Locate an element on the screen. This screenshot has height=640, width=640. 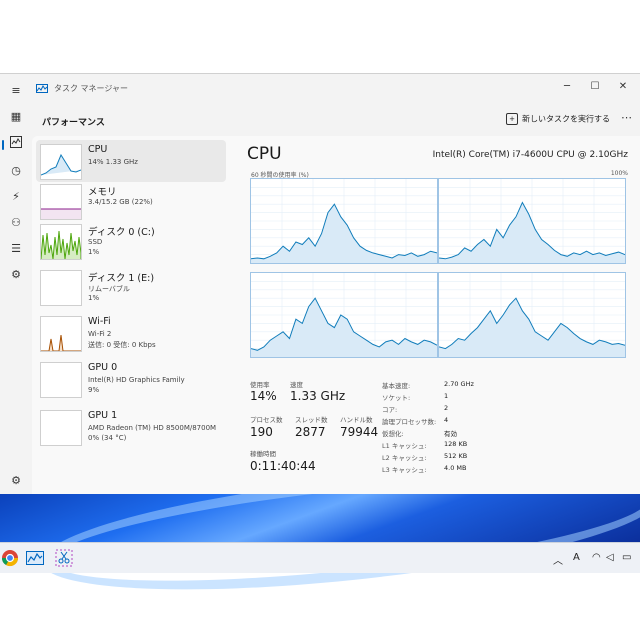
spec-value: 512 KB is located at coordinates (456, 456).